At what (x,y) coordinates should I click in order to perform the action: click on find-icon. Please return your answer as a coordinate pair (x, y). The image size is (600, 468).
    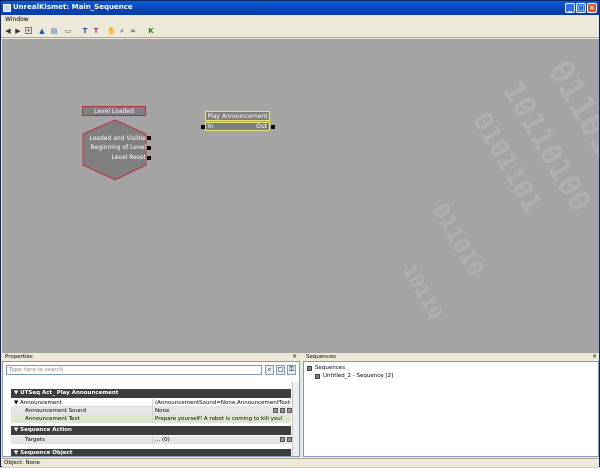
    Looking at the image, I should click on (275, 410).